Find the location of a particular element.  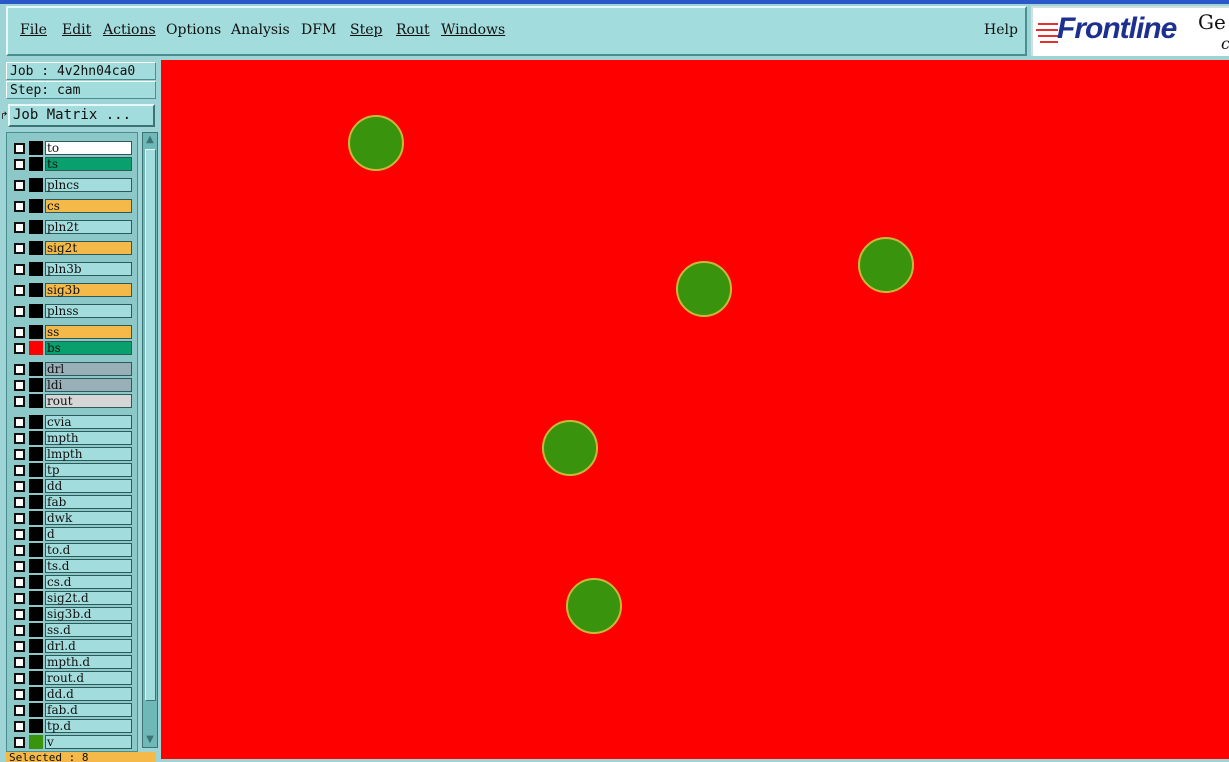

layer-row-pln2t: pln2t is located at coordinates (72, 227).